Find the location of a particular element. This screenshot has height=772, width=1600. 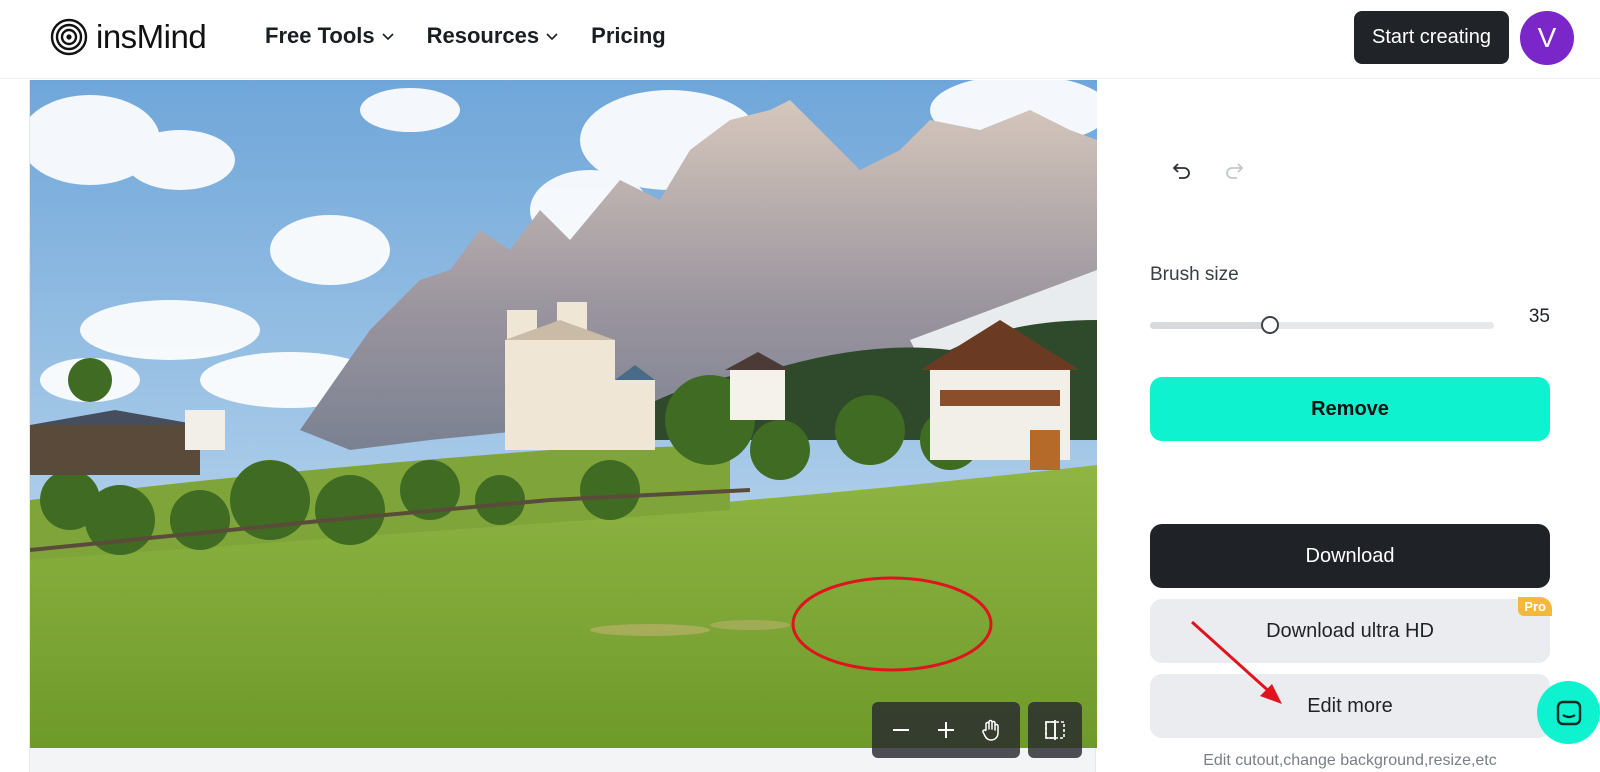

compare-toolbar is located at coordinates (1055, 730).